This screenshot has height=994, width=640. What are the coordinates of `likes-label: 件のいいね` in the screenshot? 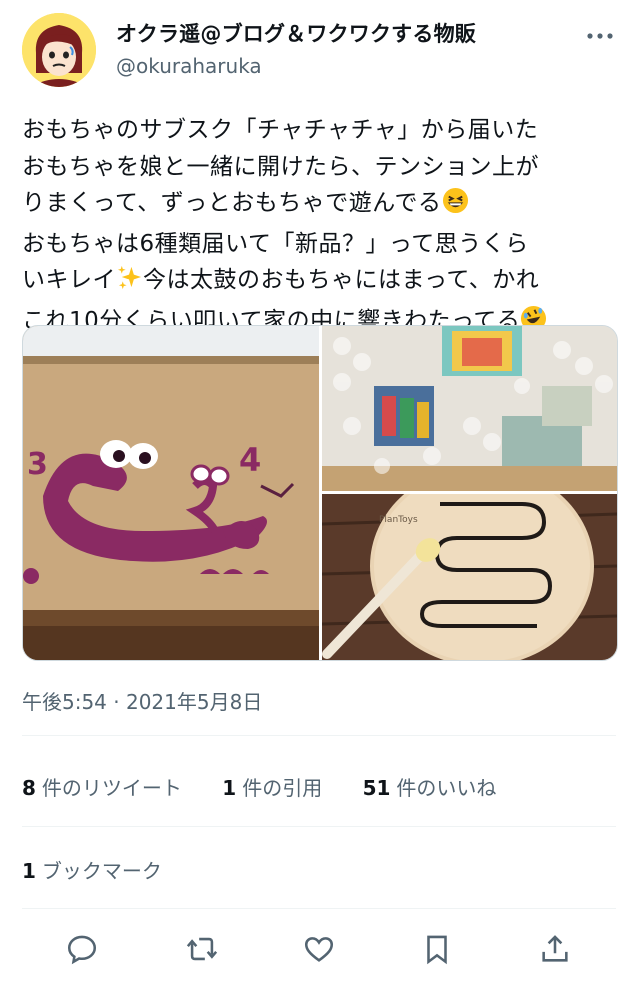 It's located at (446, 788).